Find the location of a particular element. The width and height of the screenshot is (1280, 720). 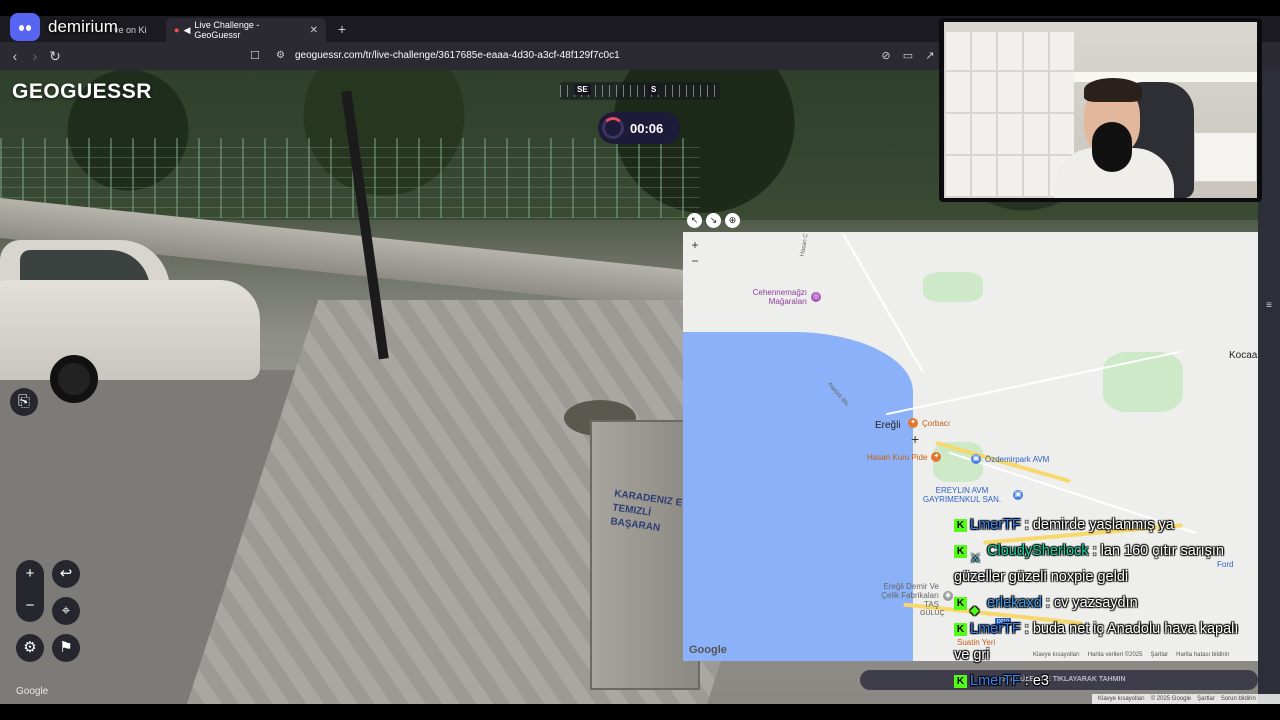

tab-label: ve on Ki is located at coordinates (130, 30).